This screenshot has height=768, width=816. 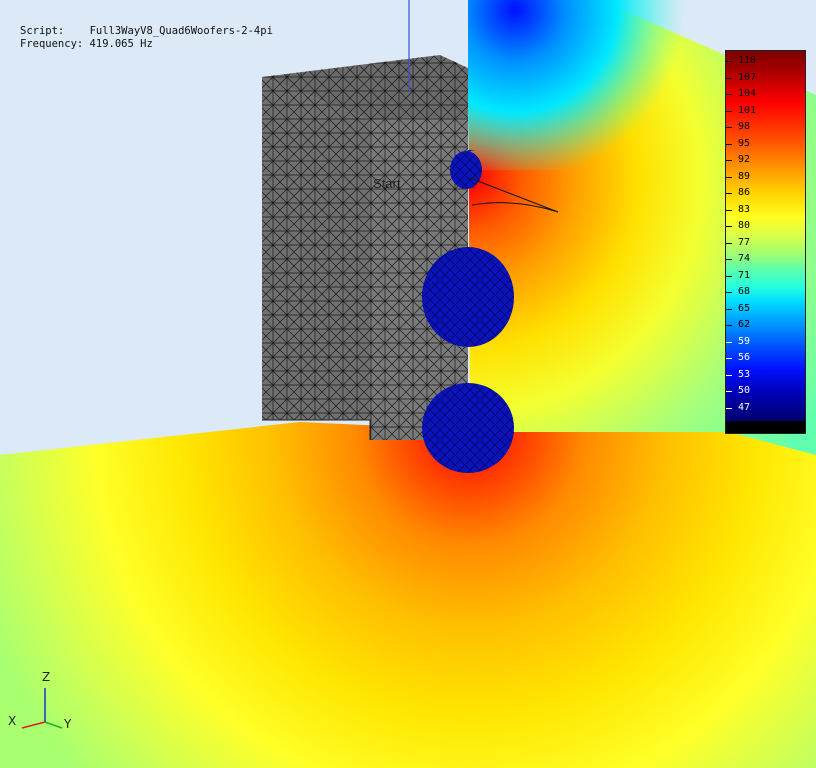 I want to click on color-scale-tick: 53, so click(x=765, y=375).